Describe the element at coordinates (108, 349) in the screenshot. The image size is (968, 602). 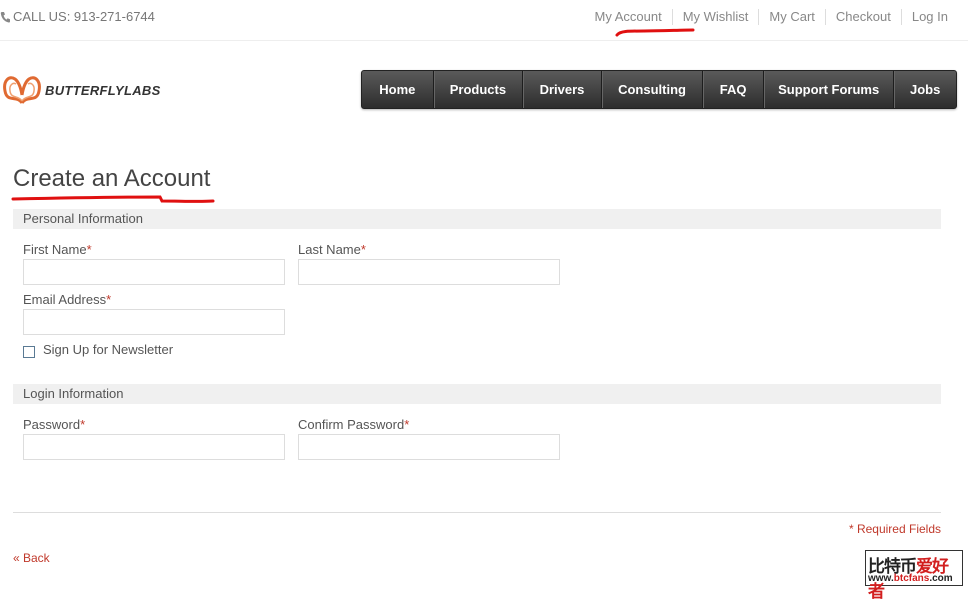
I see `newsletter-label: Sign Up for Newsletter` at that location.